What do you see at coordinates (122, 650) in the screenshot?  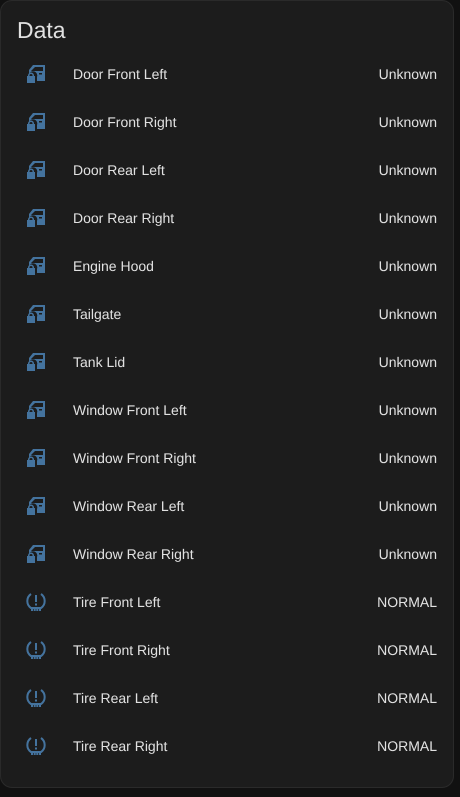 I see `entity-name: Tire Front Right` at bounding box center [122, 650].